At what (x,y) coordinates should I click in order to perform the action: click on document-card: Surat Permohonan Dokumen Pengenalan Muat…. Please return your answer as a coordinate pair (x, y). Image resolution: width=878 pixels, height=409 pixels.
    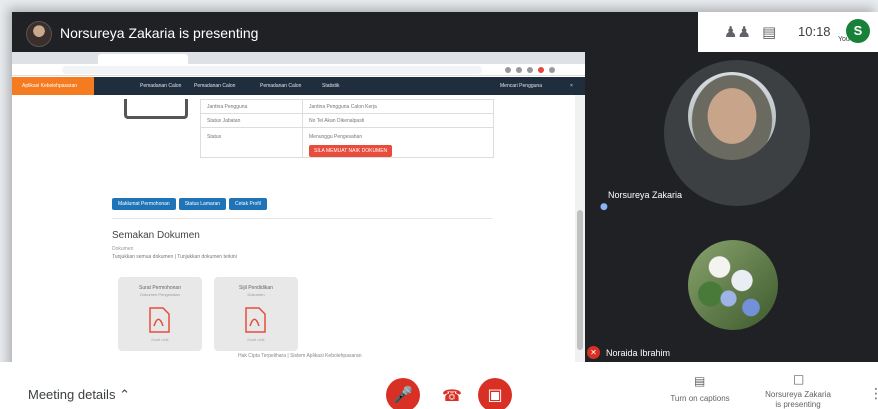
    Looking at the image, I should click on (160, 314).